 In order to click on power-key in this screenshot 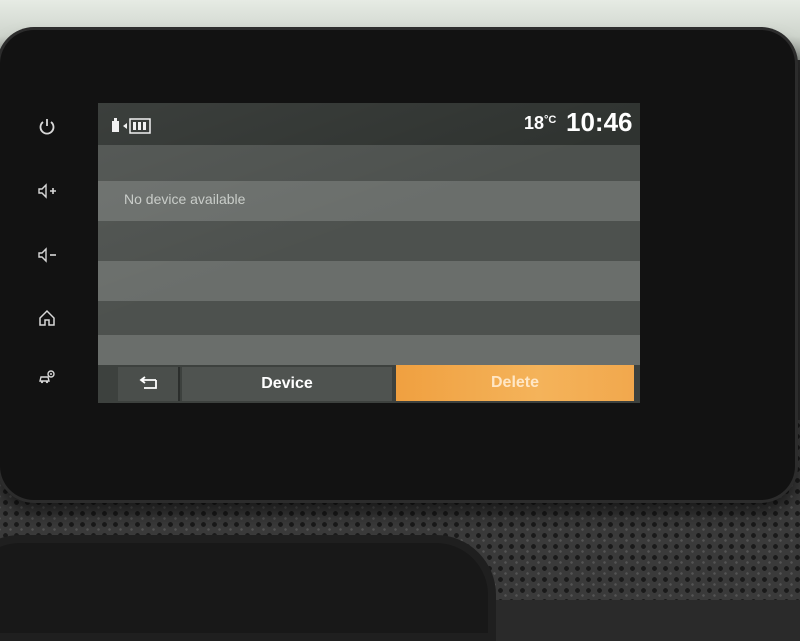, I will do `click(47, 127)`.